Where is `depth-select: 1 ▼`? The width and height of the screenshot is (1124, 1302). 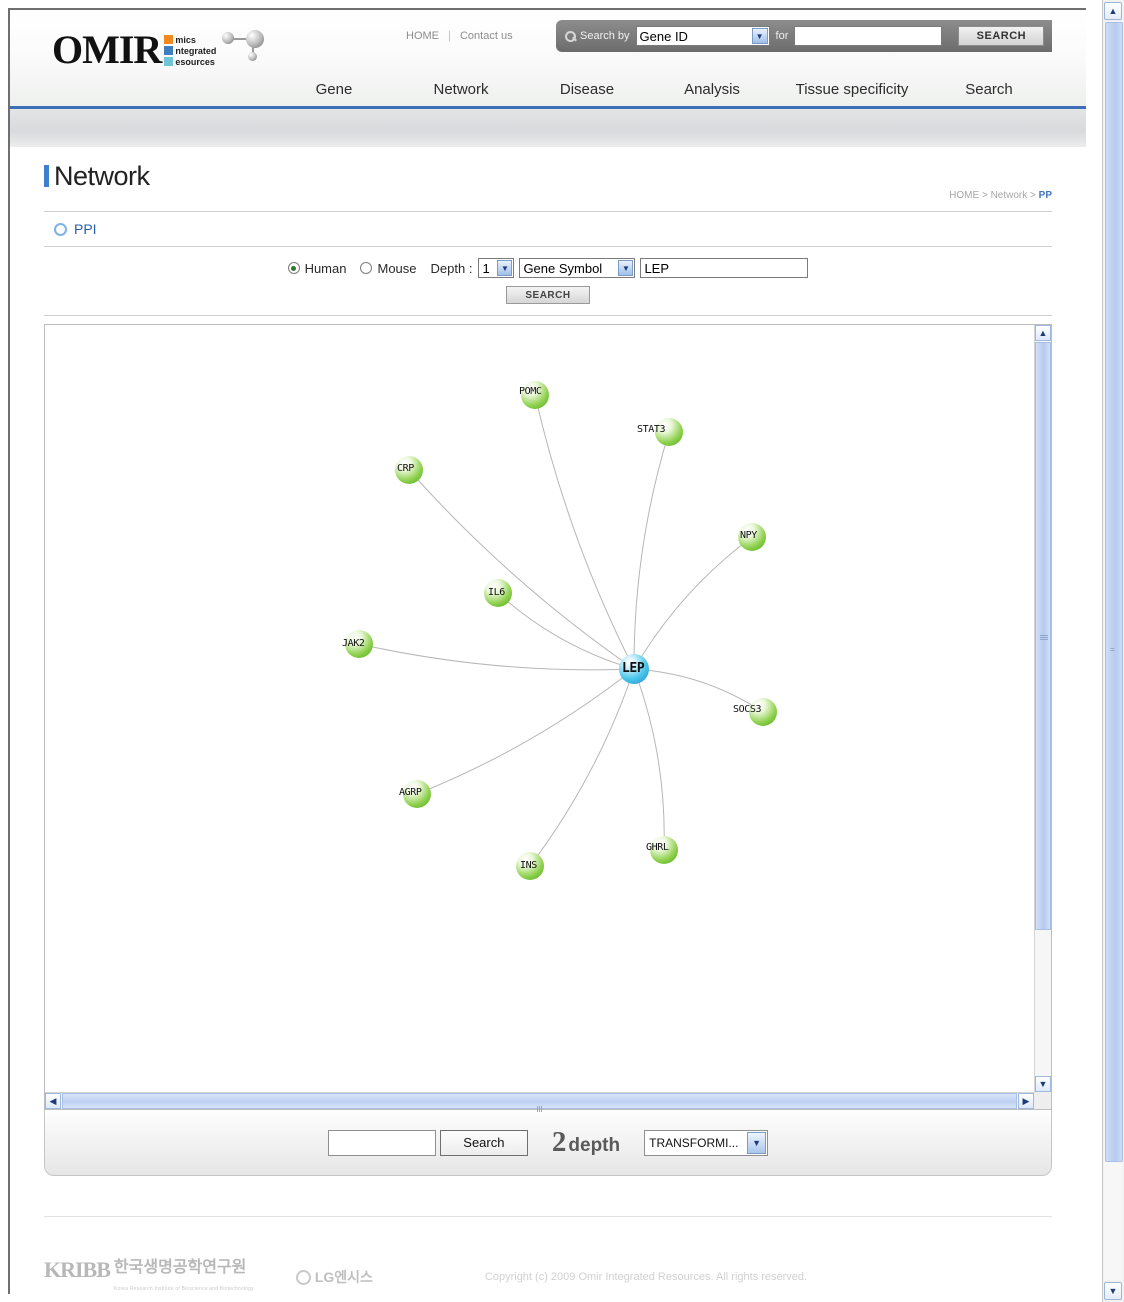 depth-select: 1 ▼ is located at coordinates (496, 268).